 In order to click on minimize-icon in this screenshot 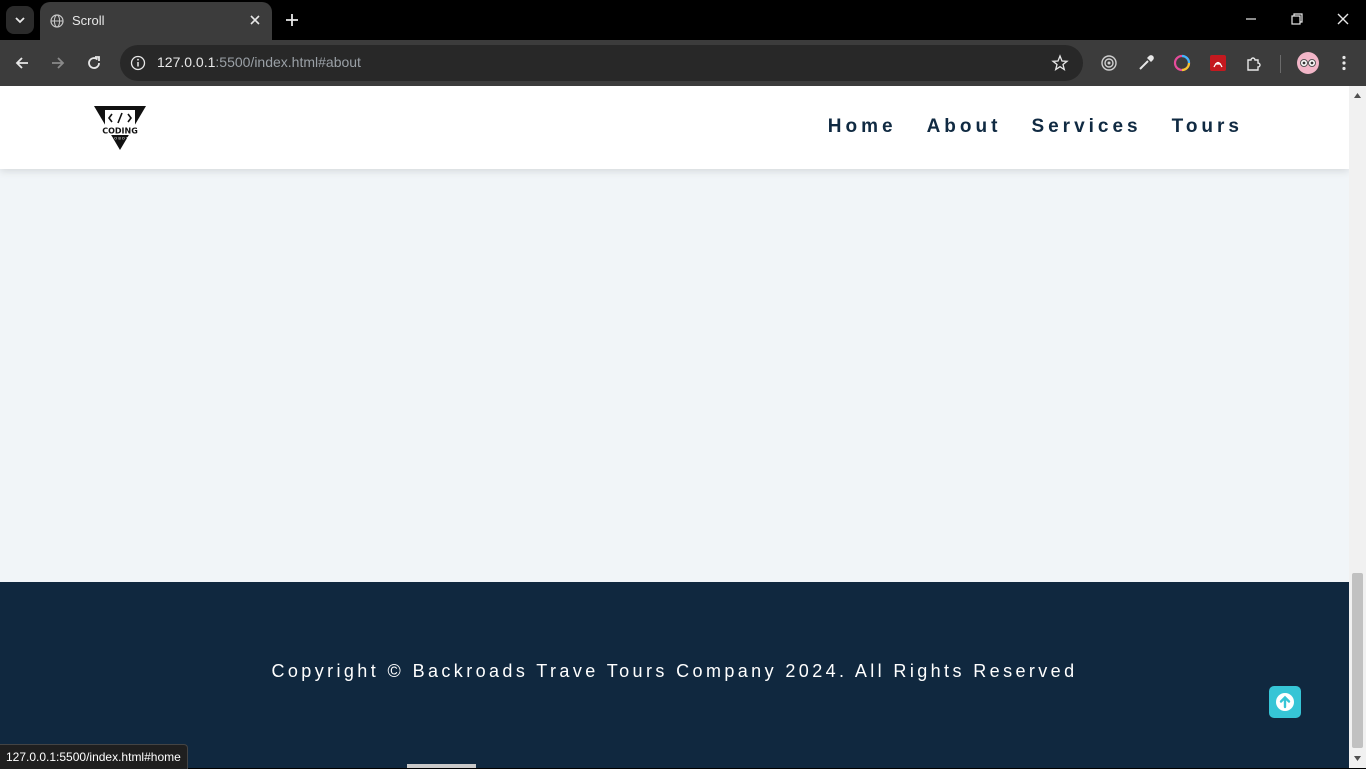, I will do `click(1251, 19)`.